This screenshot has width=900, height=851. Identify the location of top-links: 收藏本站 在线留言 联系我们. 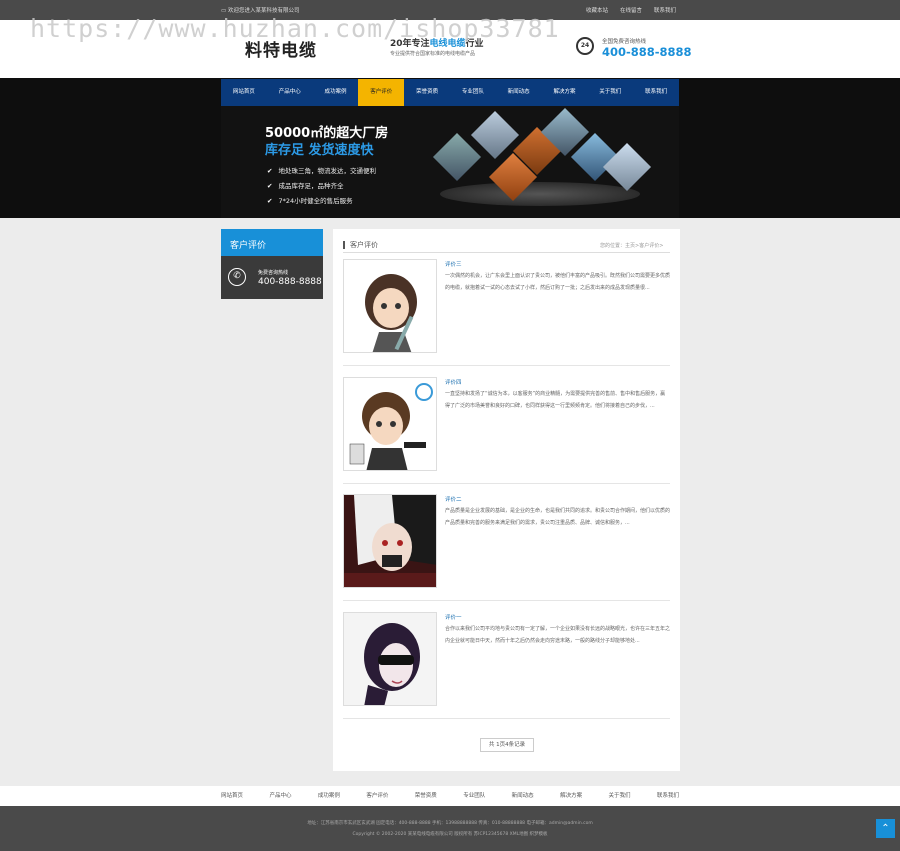
(631, 10).